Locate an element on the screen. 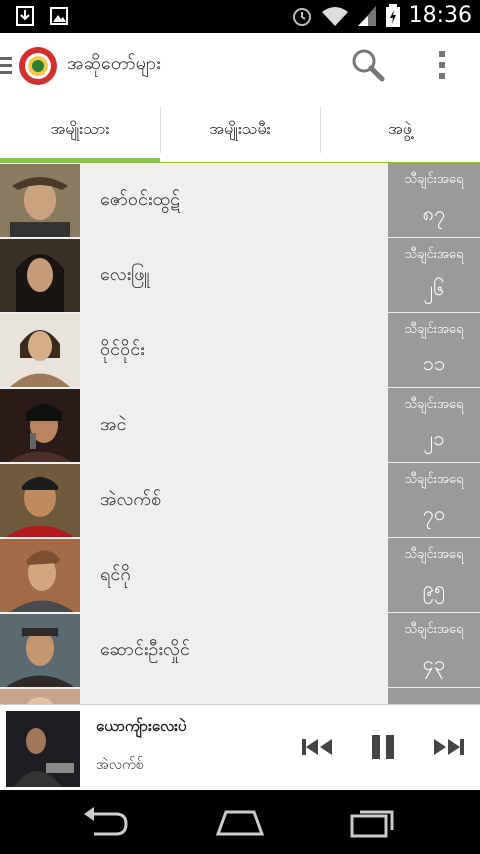 This screenshot has width=480, height=854. artist-row: ရင်ဂို သီချင်းအရေ ၉၅ is located at coordinates (240, 575).